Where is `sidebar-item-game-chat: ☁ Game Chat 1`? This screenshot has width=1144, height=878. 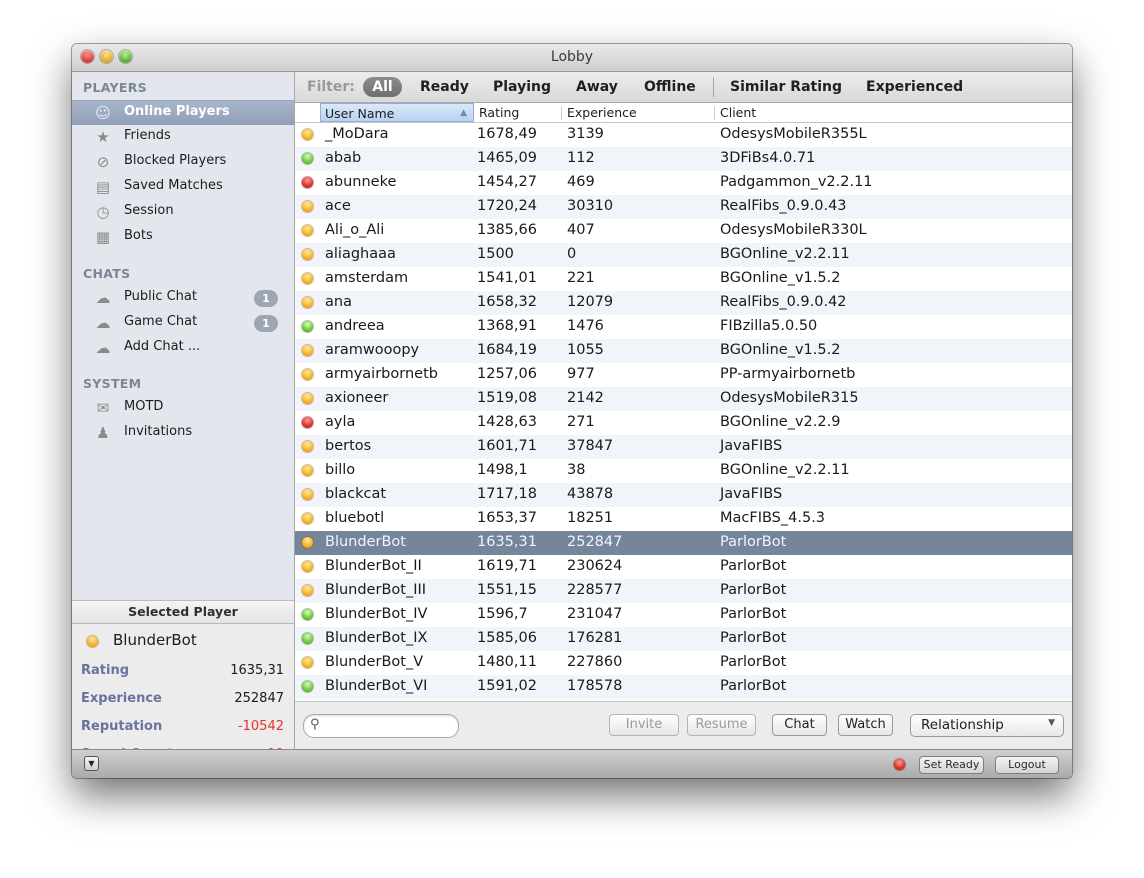
sidebar-item-game-chat: ☁ Game Chat 1 is located at coordinates (183, 323).